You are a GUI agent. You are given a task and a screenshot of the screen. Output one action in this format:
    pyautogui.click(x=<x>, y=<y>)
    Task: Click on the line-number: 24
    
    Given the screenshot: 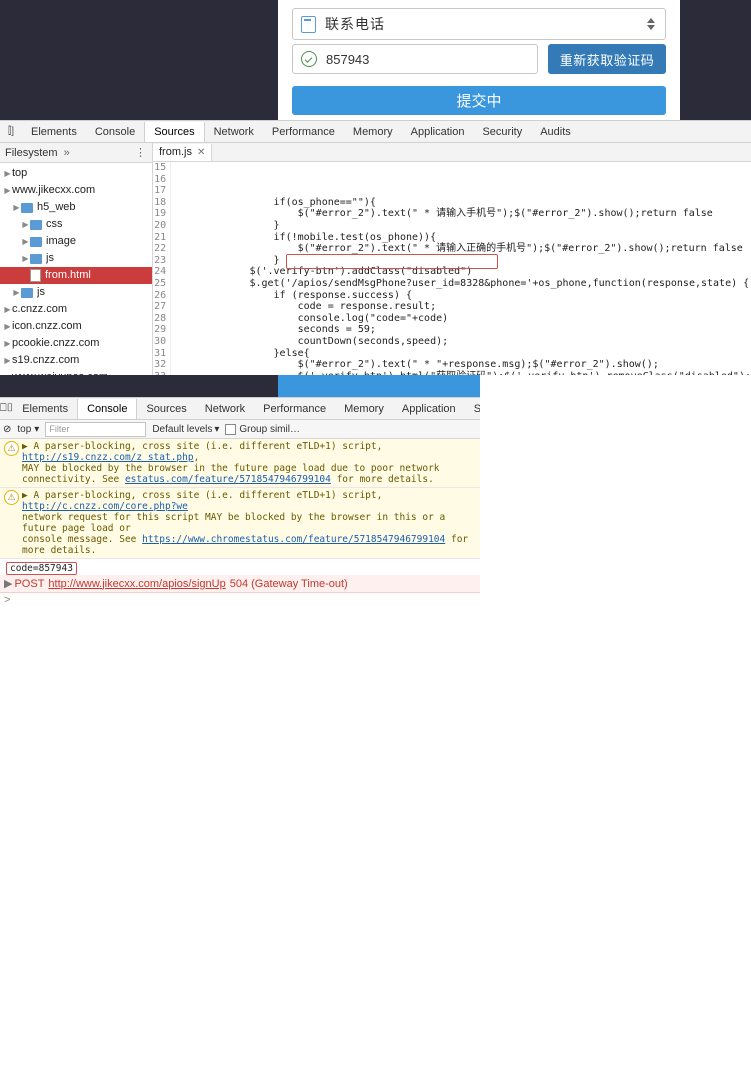 What is the action you would take?
    pyautogui.click(x=160, y=272)
    